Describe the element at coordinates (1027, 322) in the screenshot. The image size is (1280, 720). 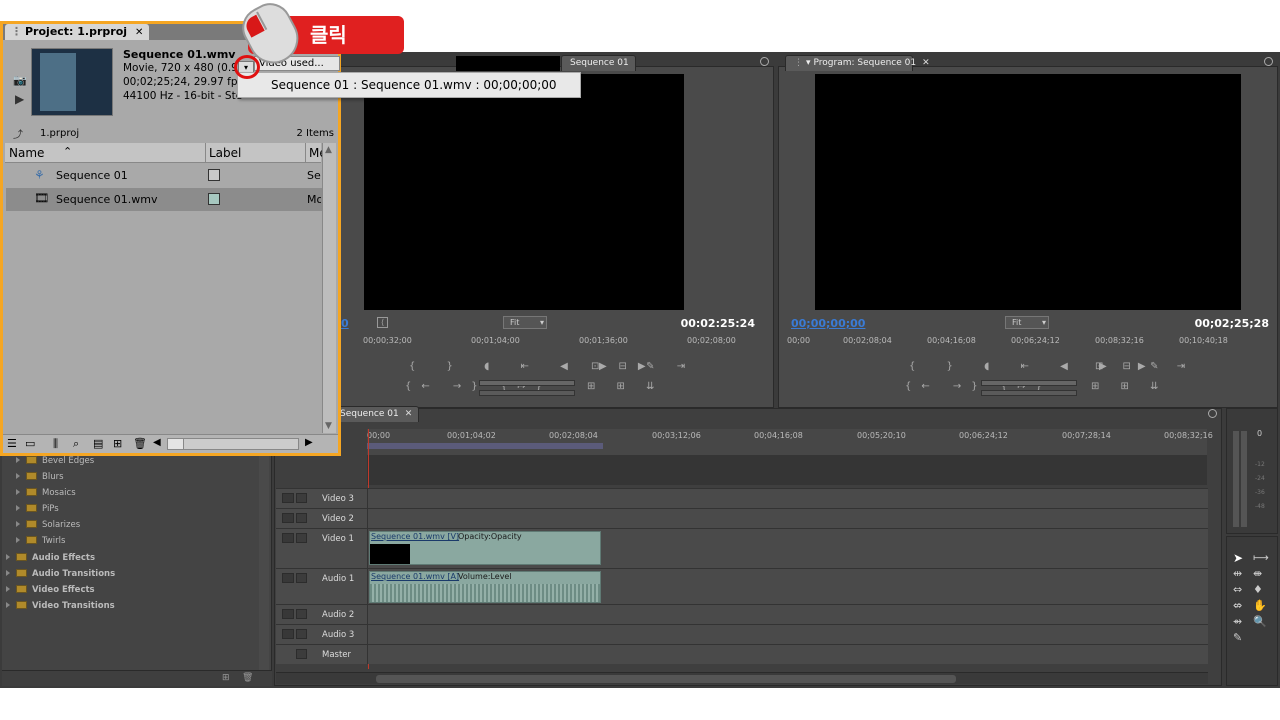
I see `program-fit-dropdown: Fit ▾` at that location.